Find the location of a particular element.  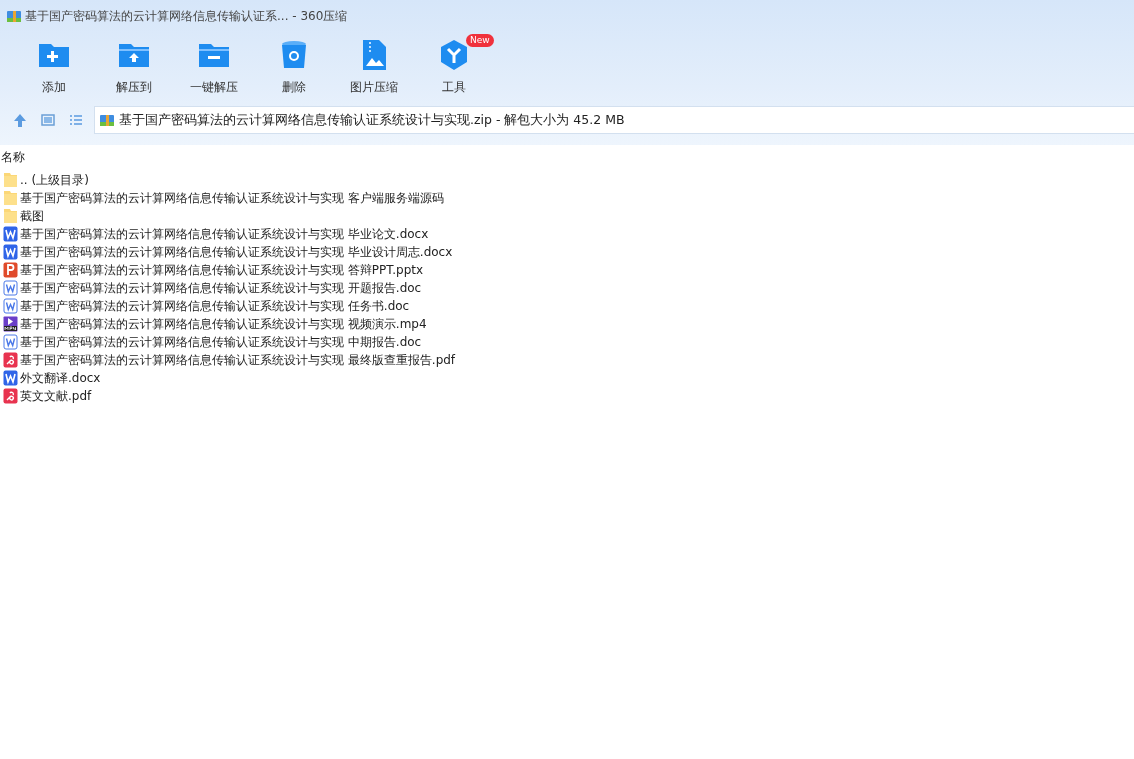

file-name: 基于国产密码算法的云计算网络信息传输认证系统设计与实现 最终版查重报告.pdf is located at coordinates (238, 360).